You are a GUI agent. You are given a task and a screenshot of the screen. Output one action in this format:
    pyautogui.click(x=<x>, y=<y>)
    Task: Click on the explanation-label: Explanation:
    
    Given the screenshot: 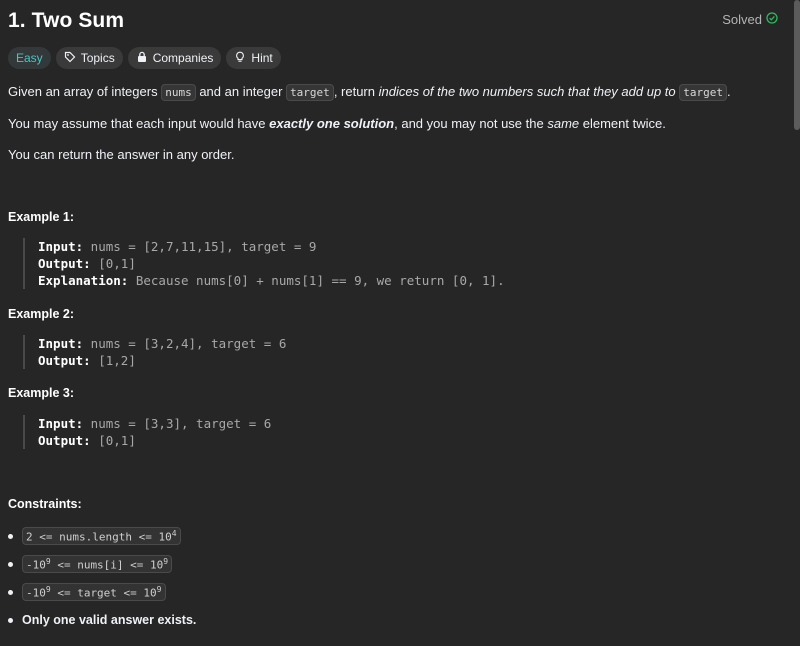 What is the action you would take?
    pyautogui.click(x=83, y=280)
    